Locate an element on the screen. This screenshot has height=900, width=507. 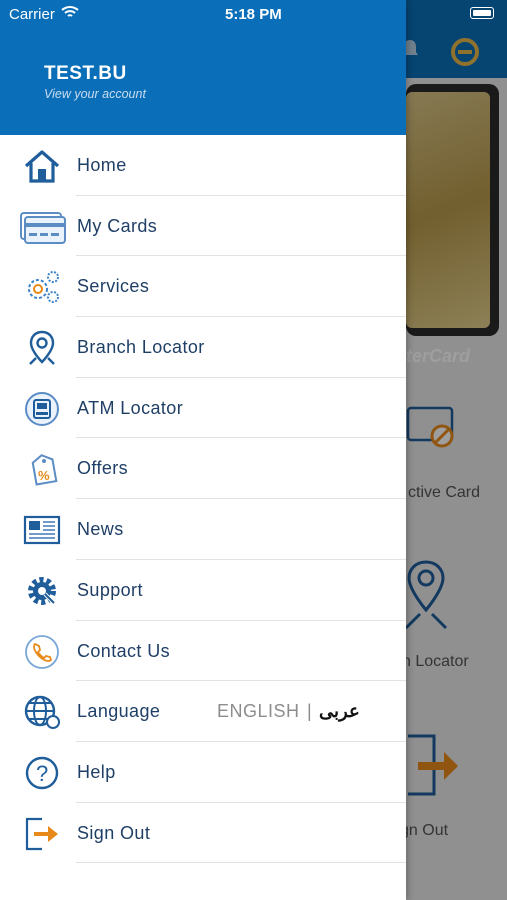
home-icon is located at coordinates (42, 166).